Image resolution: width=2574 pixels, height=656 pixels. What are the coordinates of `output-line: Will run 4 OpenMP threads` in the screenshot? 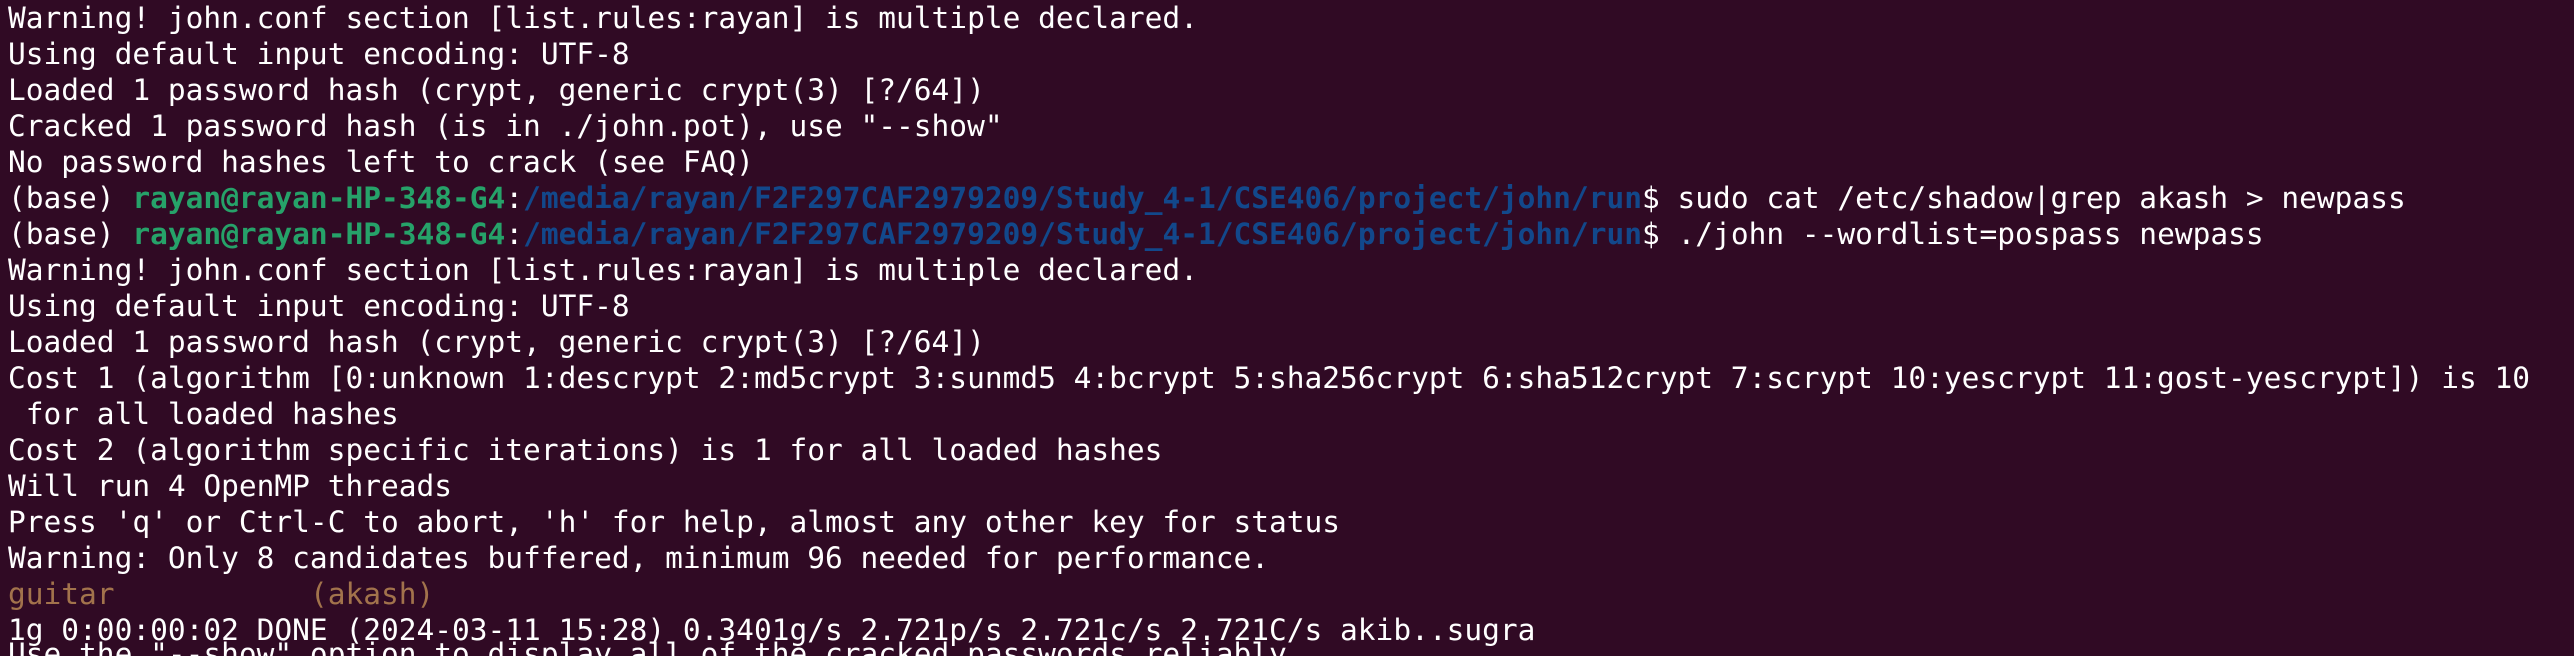 It's located at (230, 486).